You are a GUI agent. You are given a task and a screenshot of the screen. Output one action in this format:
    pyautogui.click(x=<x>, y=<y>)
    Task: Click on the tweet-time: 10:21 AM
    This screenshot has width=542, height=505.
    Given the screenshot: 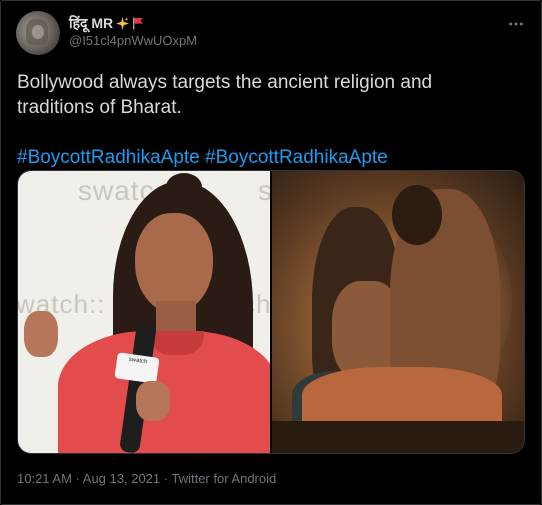 What is the action you would take?
    pyautogui.click(x=44, y=478)
    